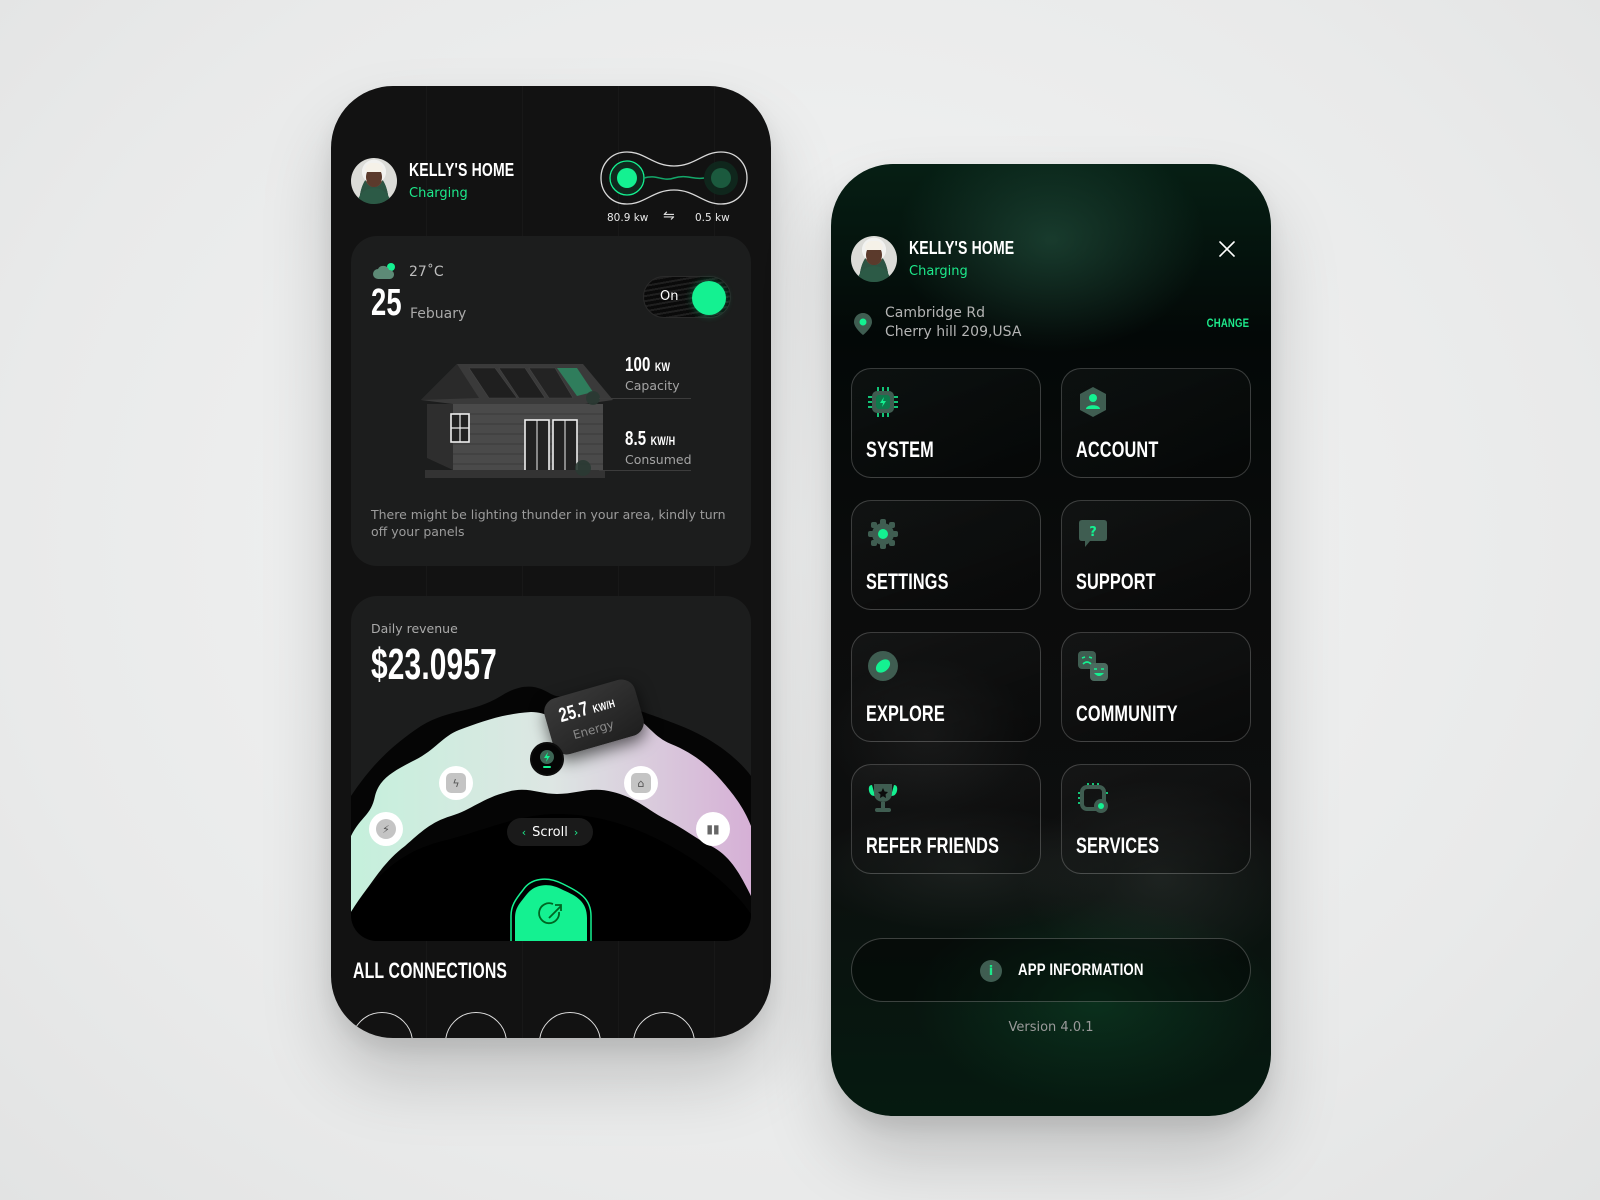 The height and width of the screenshot is (1200, 1600). What do you see at coordinates (1051, 256) in the screenshot?
I see `menu-header: KELLY'S HOME Charging` at bounding box center [1051, 256].